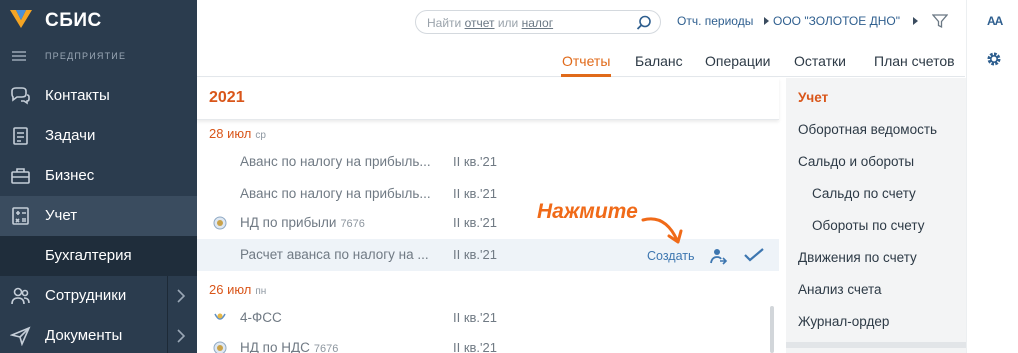  What do you see at coordinates (227, 97) in the screenshot?
I see `year-label: 2021` at bounding box center [227, 97].